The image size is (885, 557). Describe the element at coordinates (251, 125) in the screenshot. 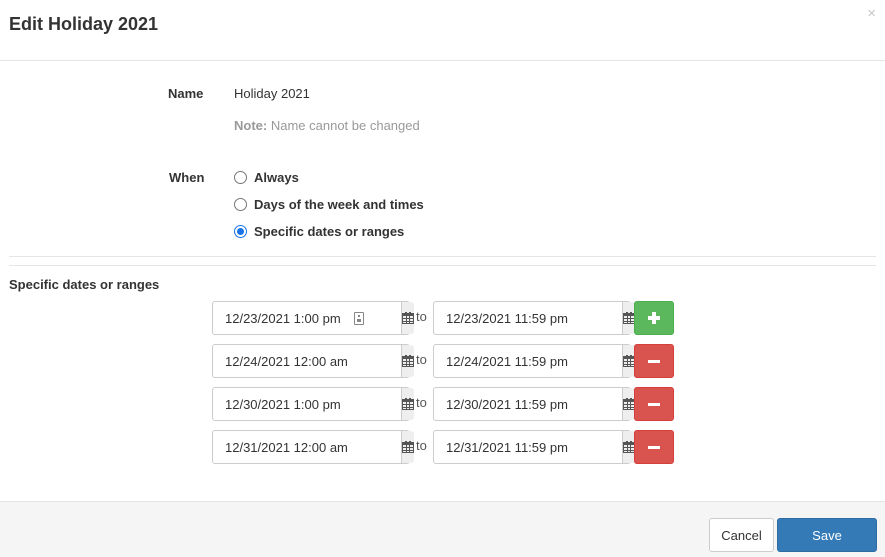

I see `note-prefix: Note:` at that location.